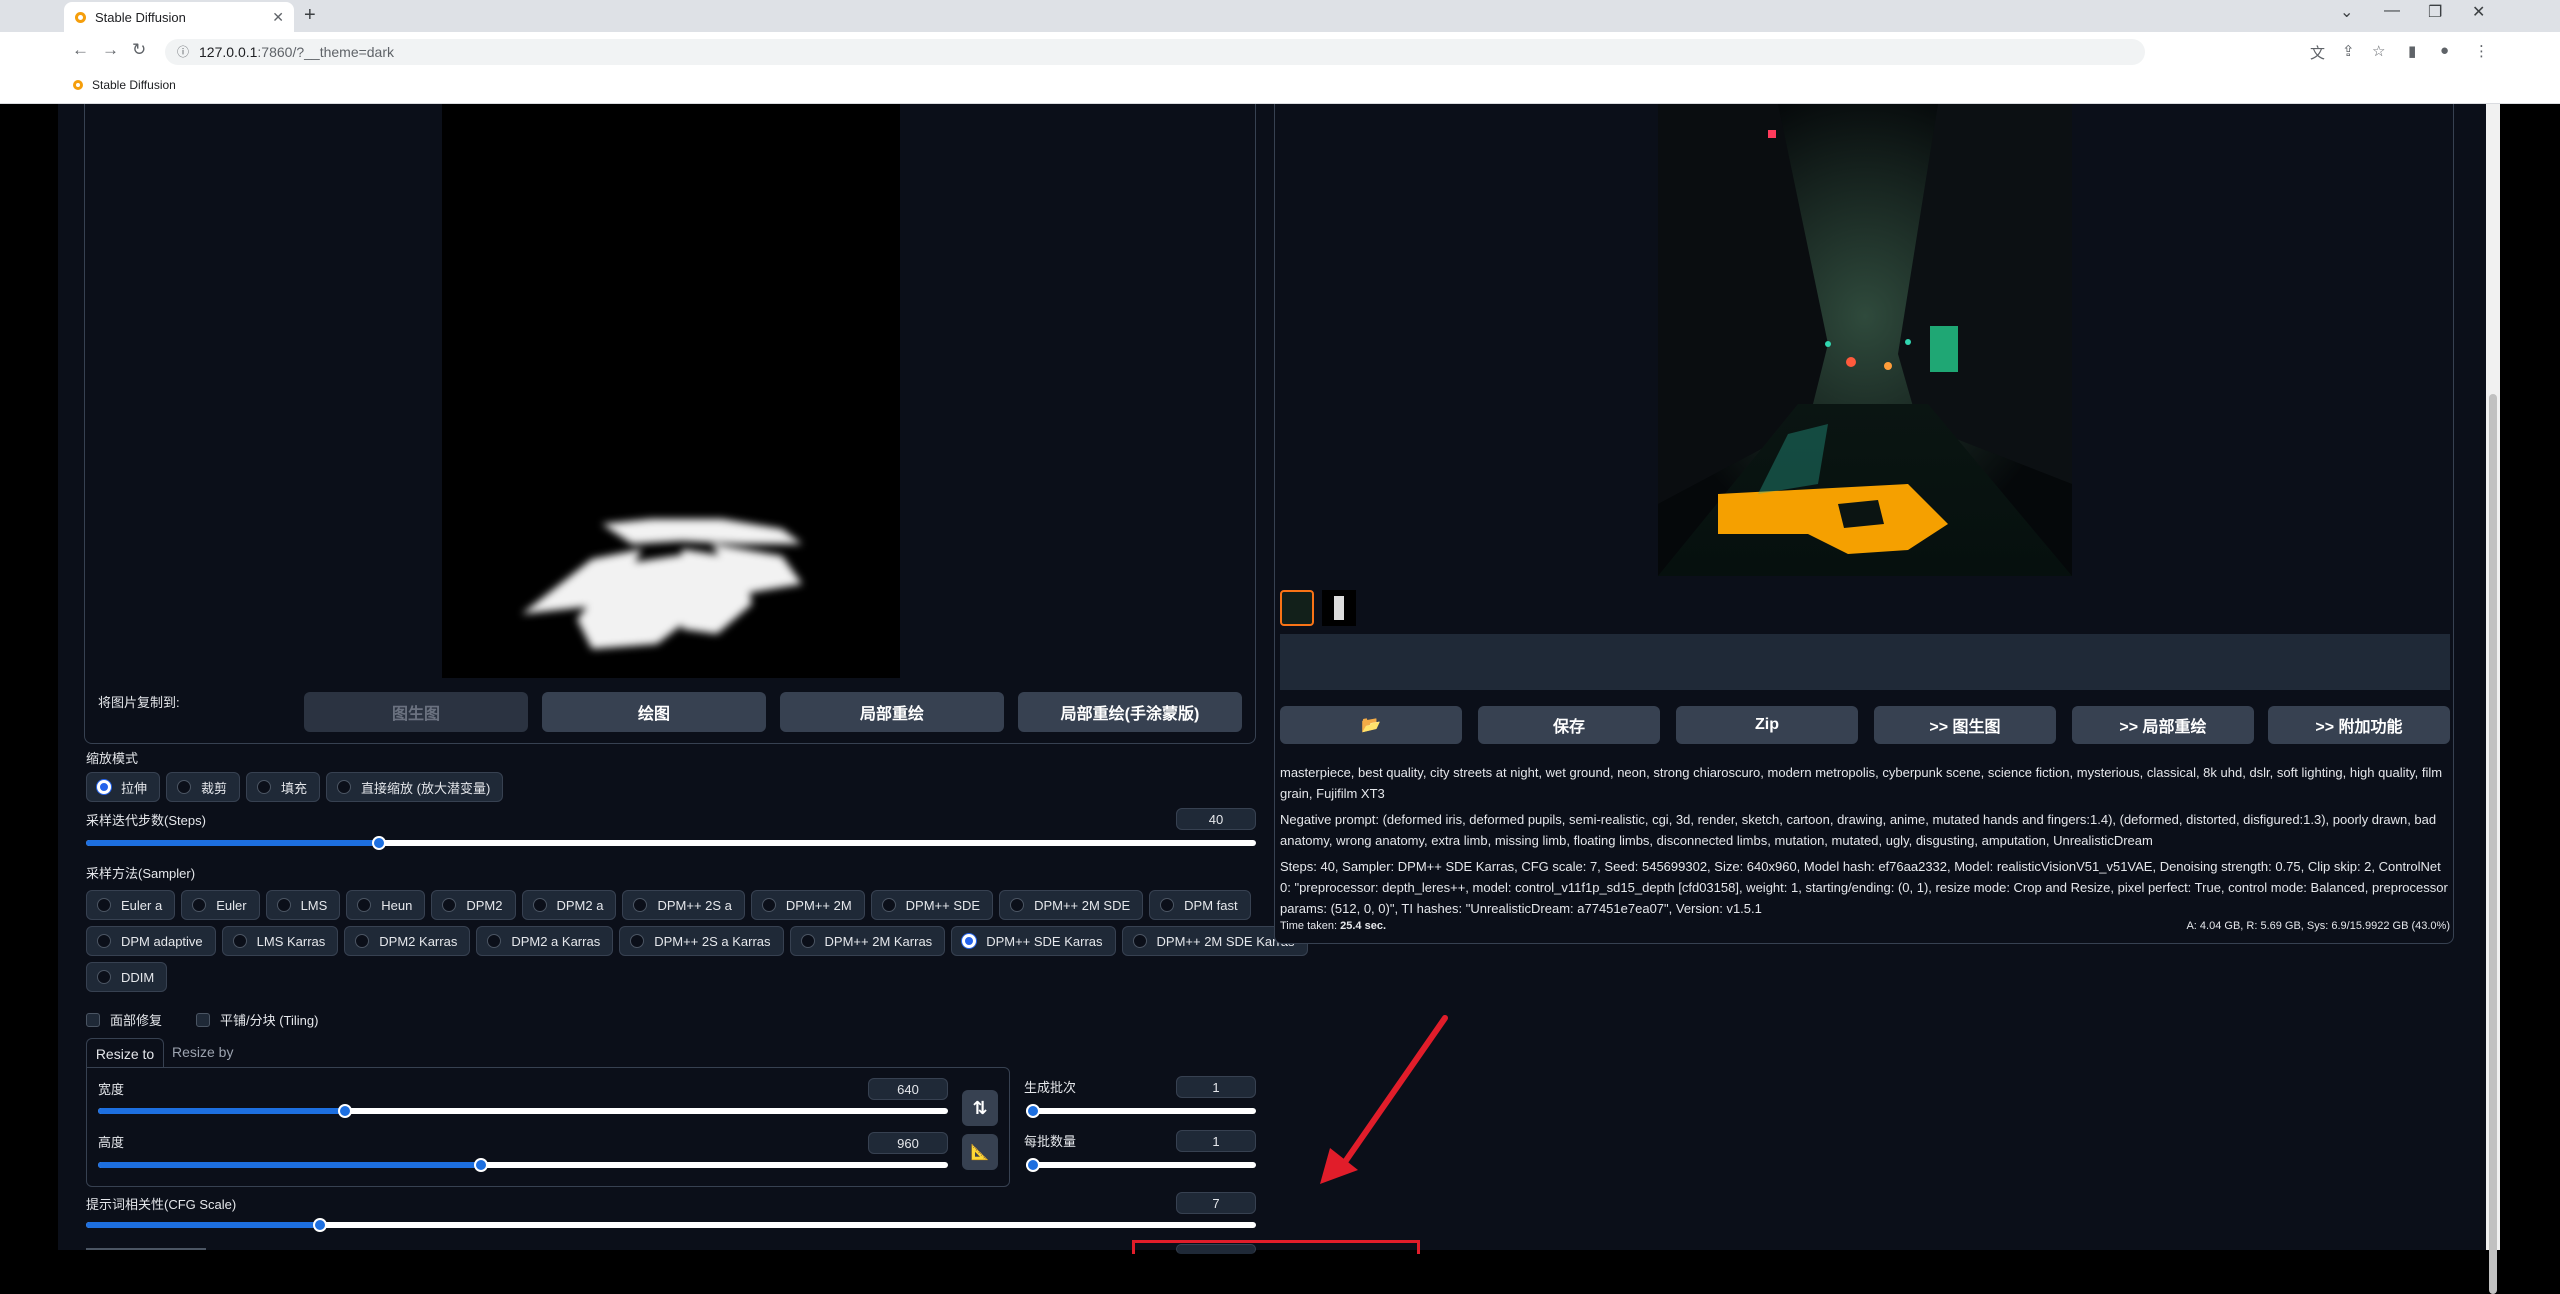 The height and width of the screenshot is (1294, 2560). Describe the element at coordinates (278, 17) in the screenshot. I see `tab-close-icon: ✕` at that location.